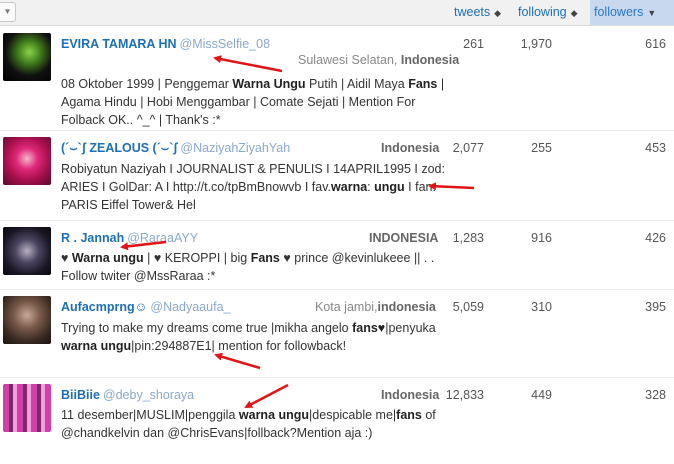 This screenshot has width=674, height=464. I want to click on tweets-count: 1,283, so click(468, 238).